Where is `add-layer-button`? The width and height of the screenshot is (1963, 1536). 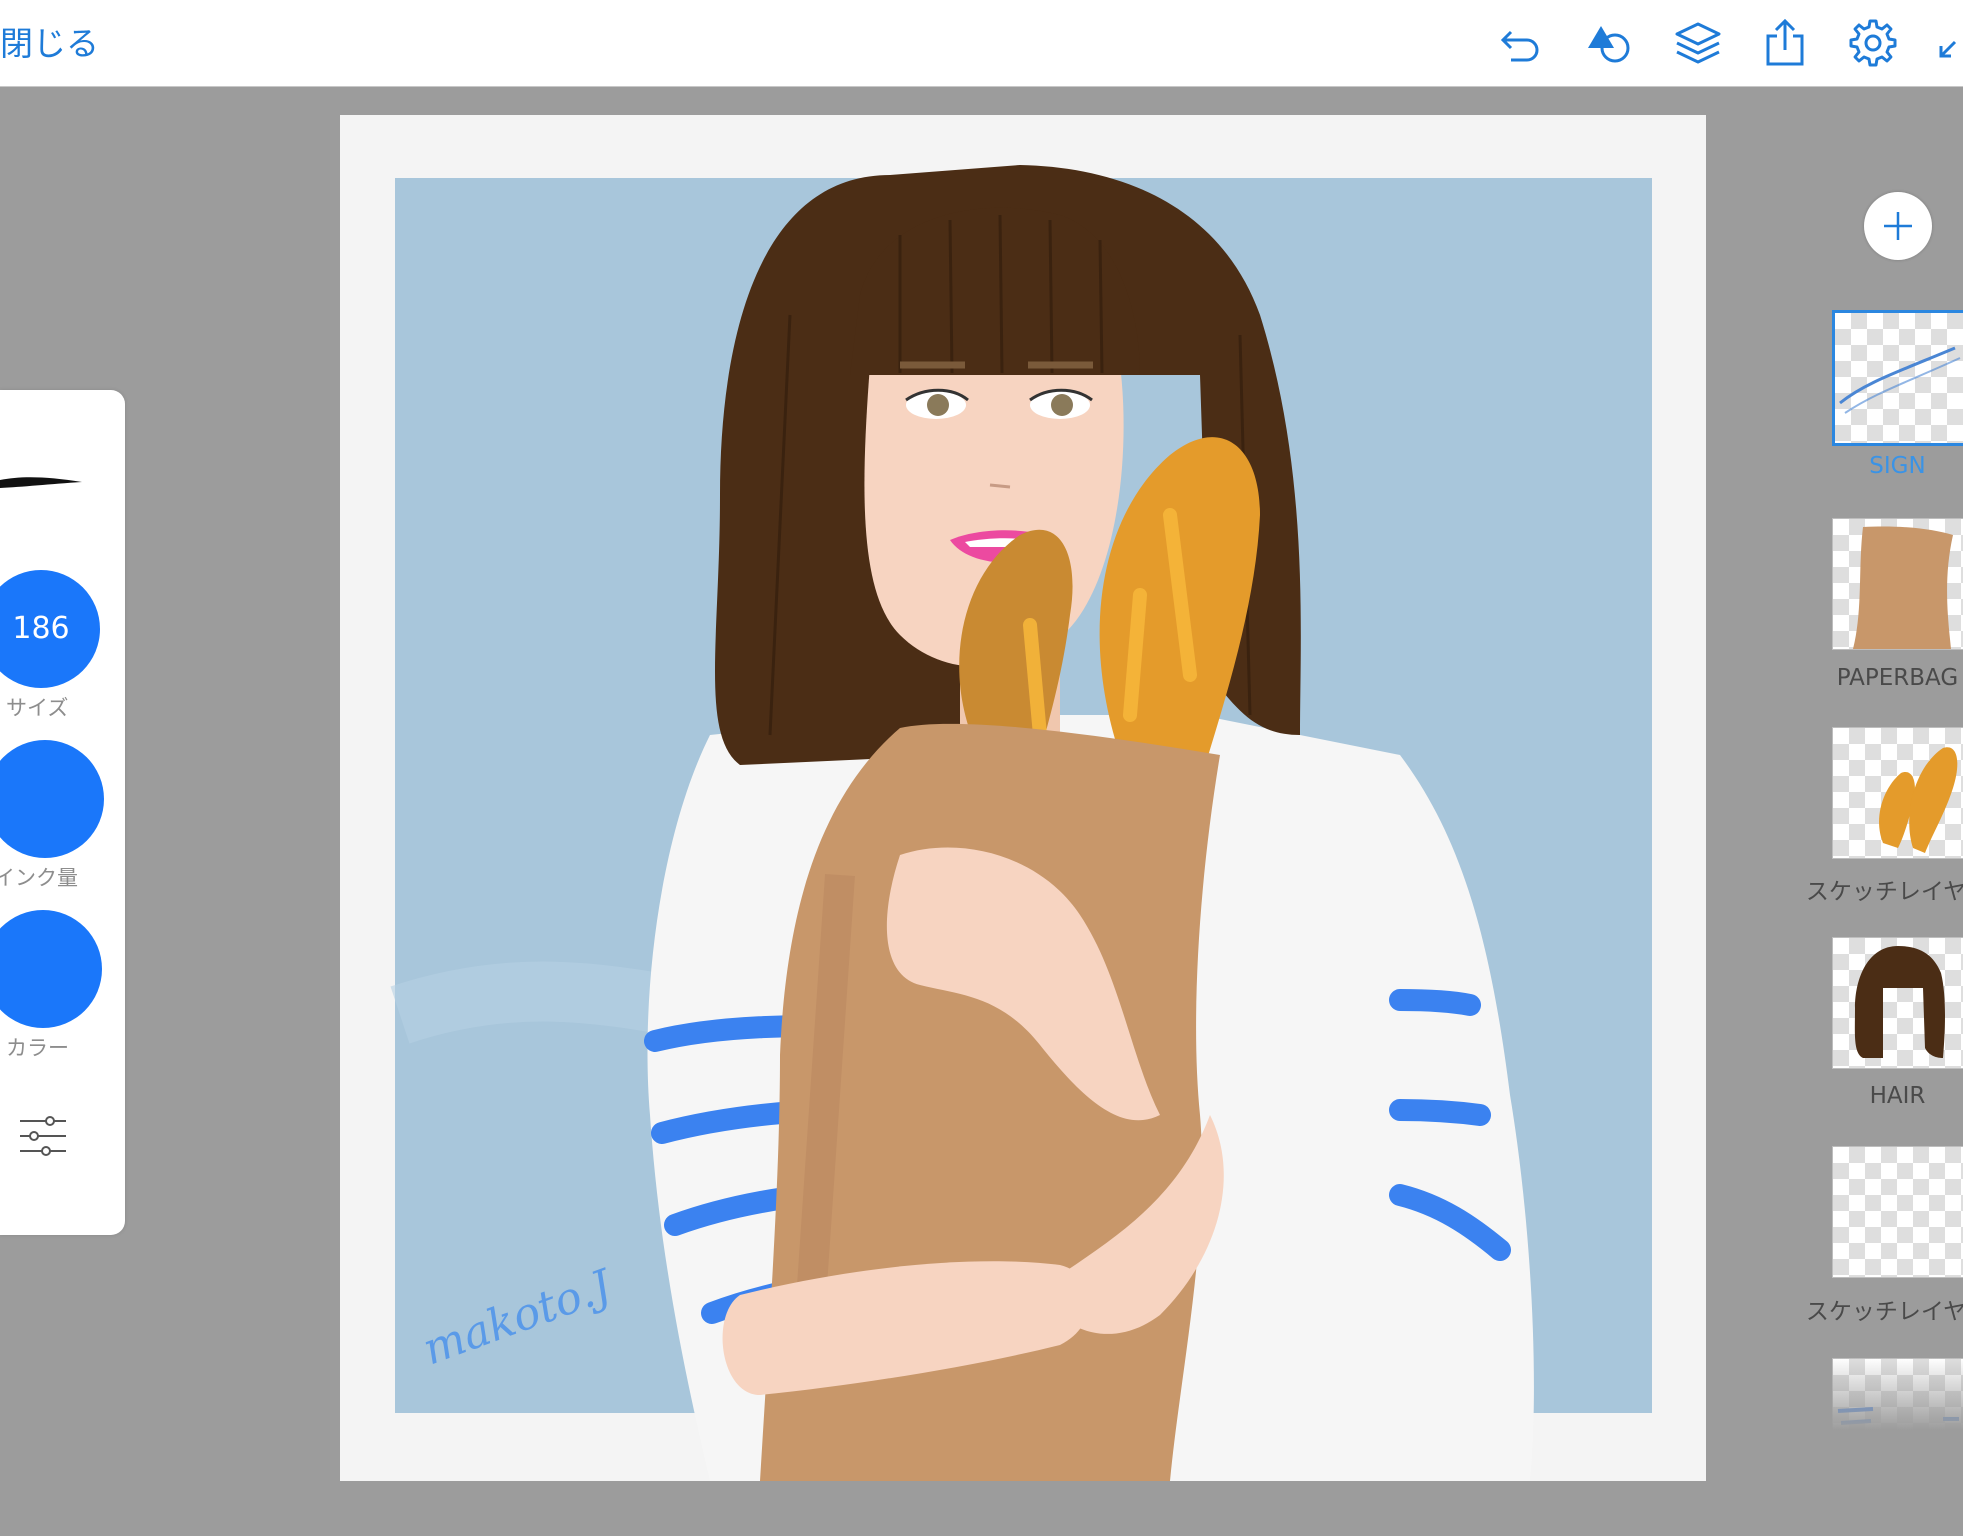 add-layer-button is located at coordinates (1898, 226).